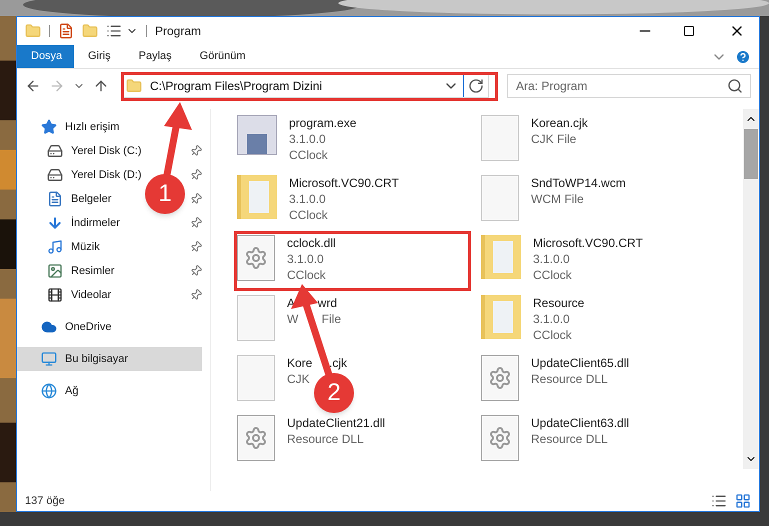 This screenshot has width=769, height=526. What do you see at coordinates (559, 123) in the screenshot?
I see `file-name: Korean.cjk` at bounding box center [559, 123].